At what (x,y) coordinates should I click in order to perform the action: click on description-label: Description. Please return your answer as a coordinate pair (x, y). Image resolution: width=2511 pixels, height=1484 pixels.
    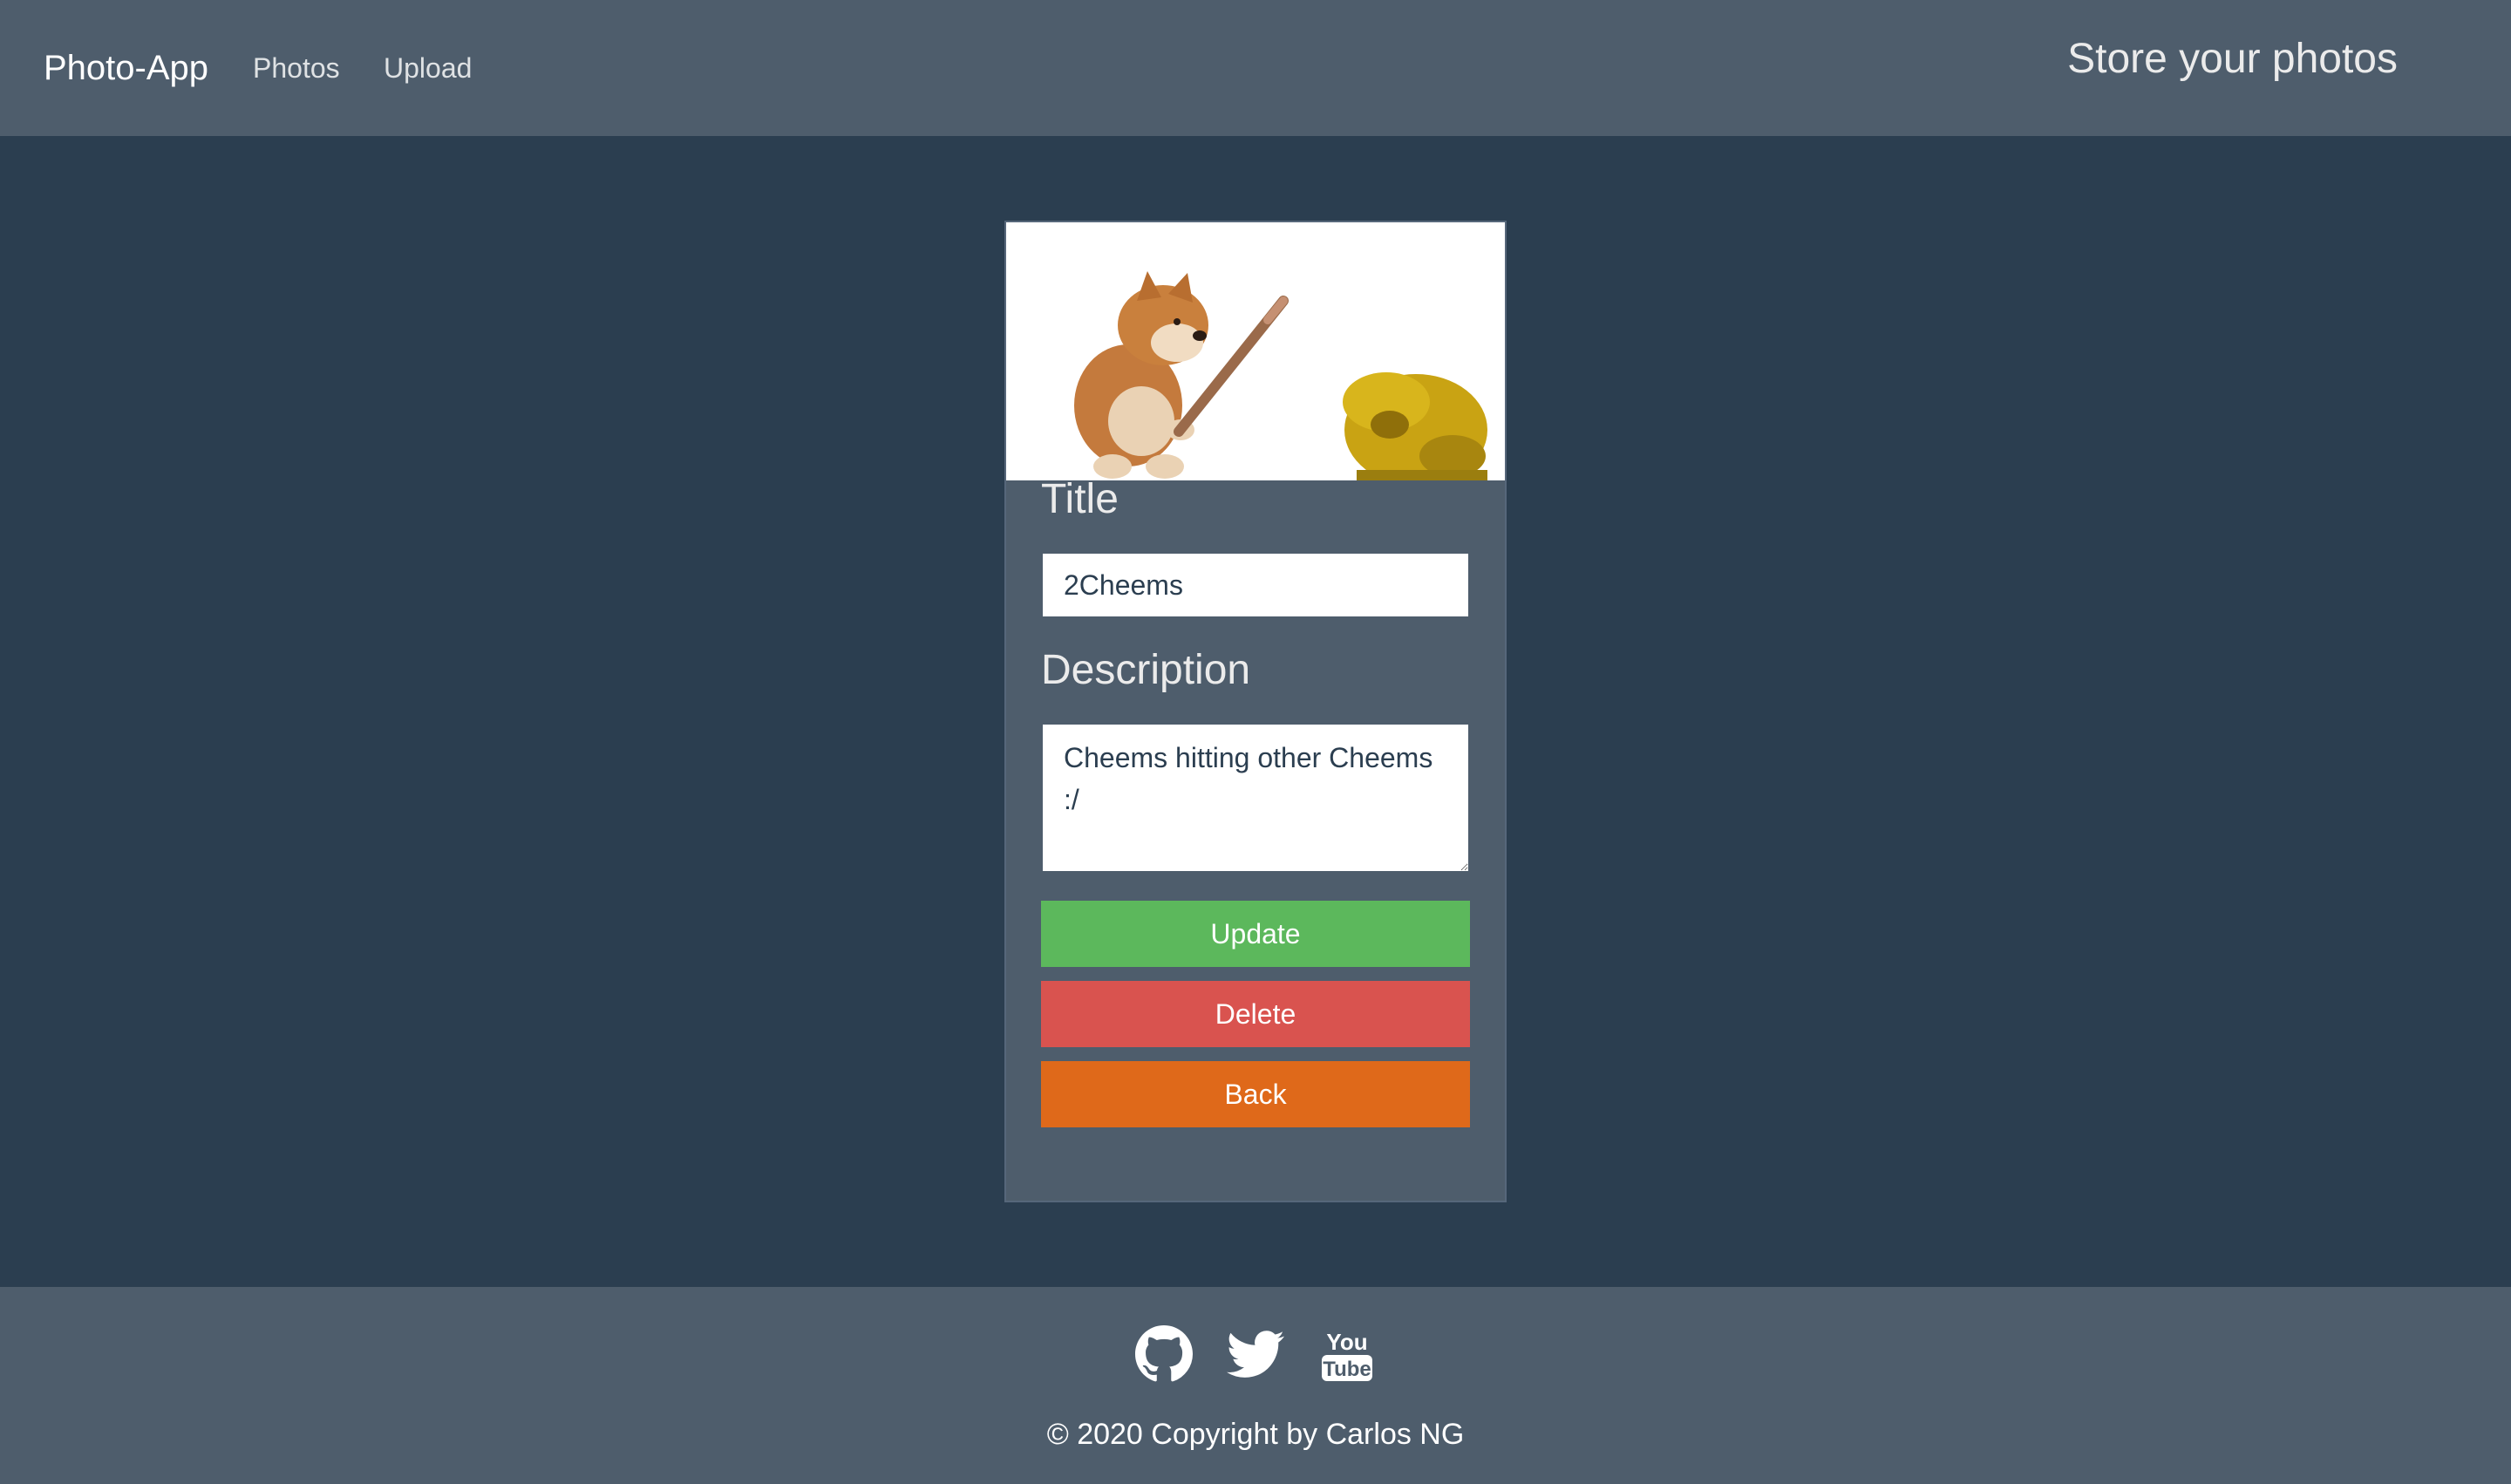
    Looking at the image, I should click on (1146, 670).